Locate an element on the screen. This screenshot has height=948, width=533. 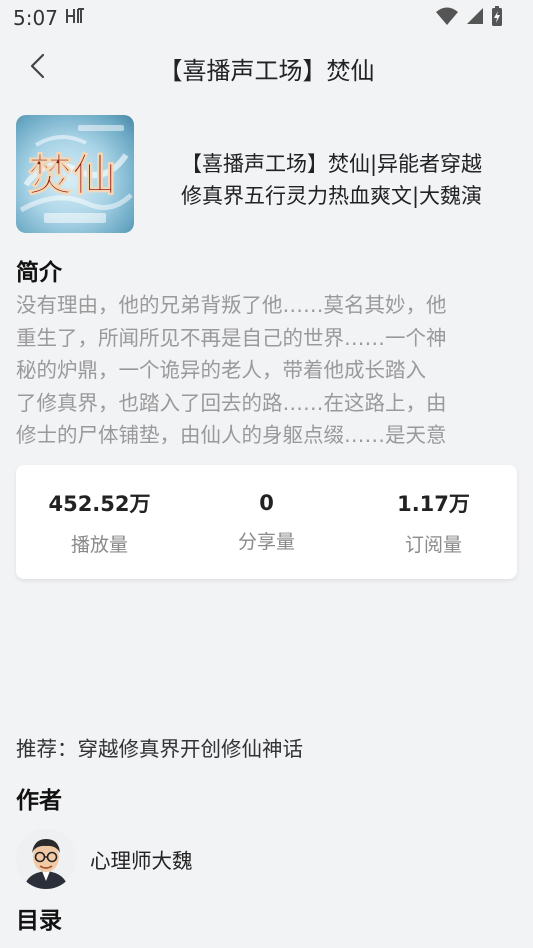
back-button is located at coordinates (38, 68).